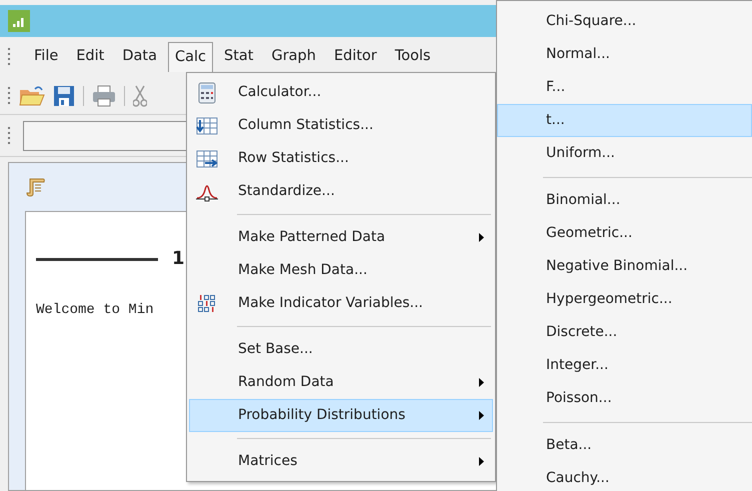  Describe the element at coordinates (104, 95) in the screenshot. I see `print-icon` at that location.